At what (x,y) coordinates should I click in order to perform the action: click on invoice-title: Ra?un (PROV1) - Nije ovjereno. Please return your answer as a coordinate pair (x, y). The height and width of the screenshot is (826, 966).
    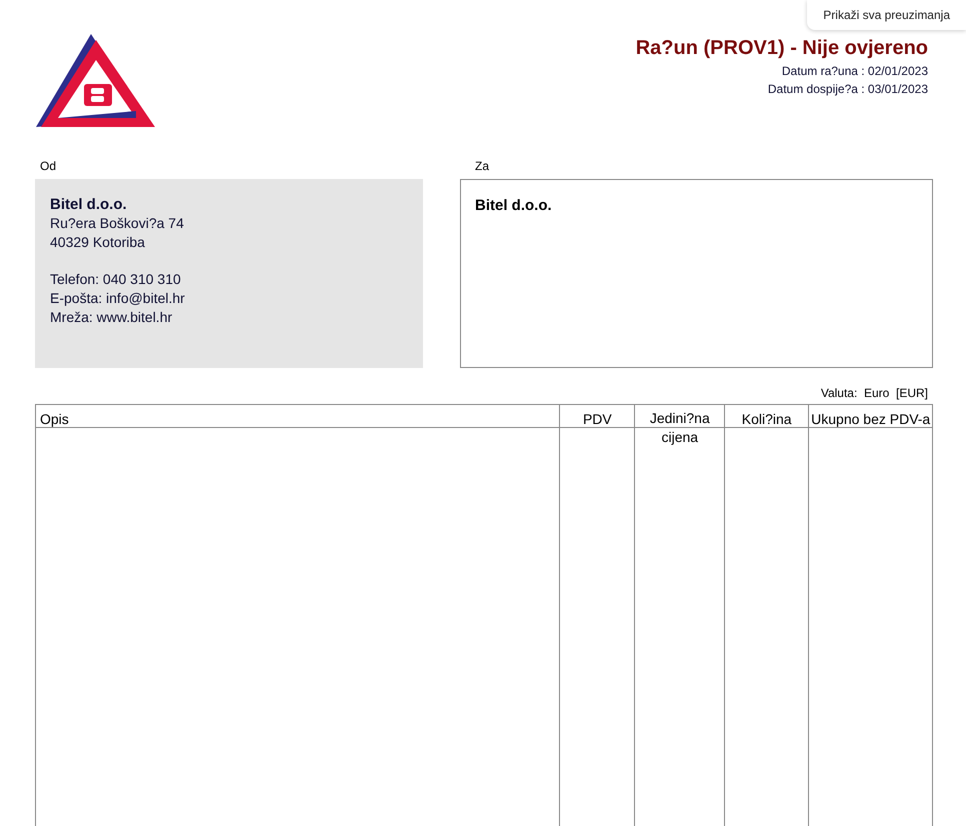
    Looking at the image, I should click on (782, 48).